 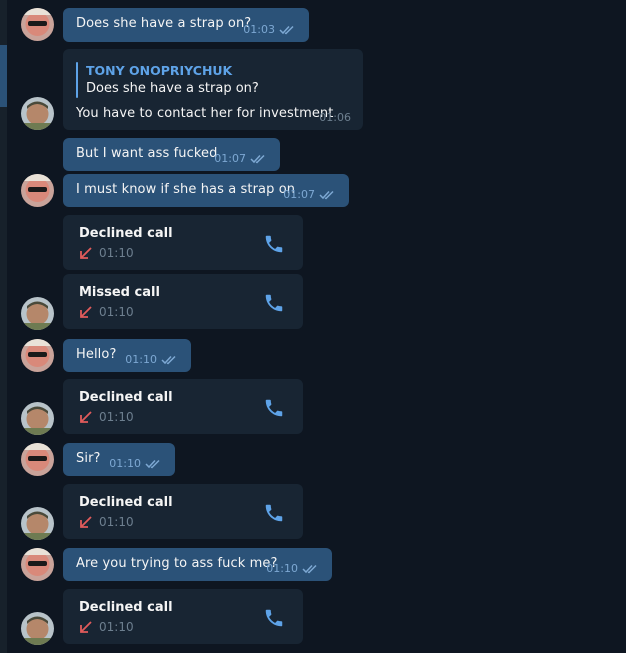 What do you see at coordinates (205, 113) in the screenshot?
I see `message-text: You have to contact her for investment` at bounding box center [205, 113].